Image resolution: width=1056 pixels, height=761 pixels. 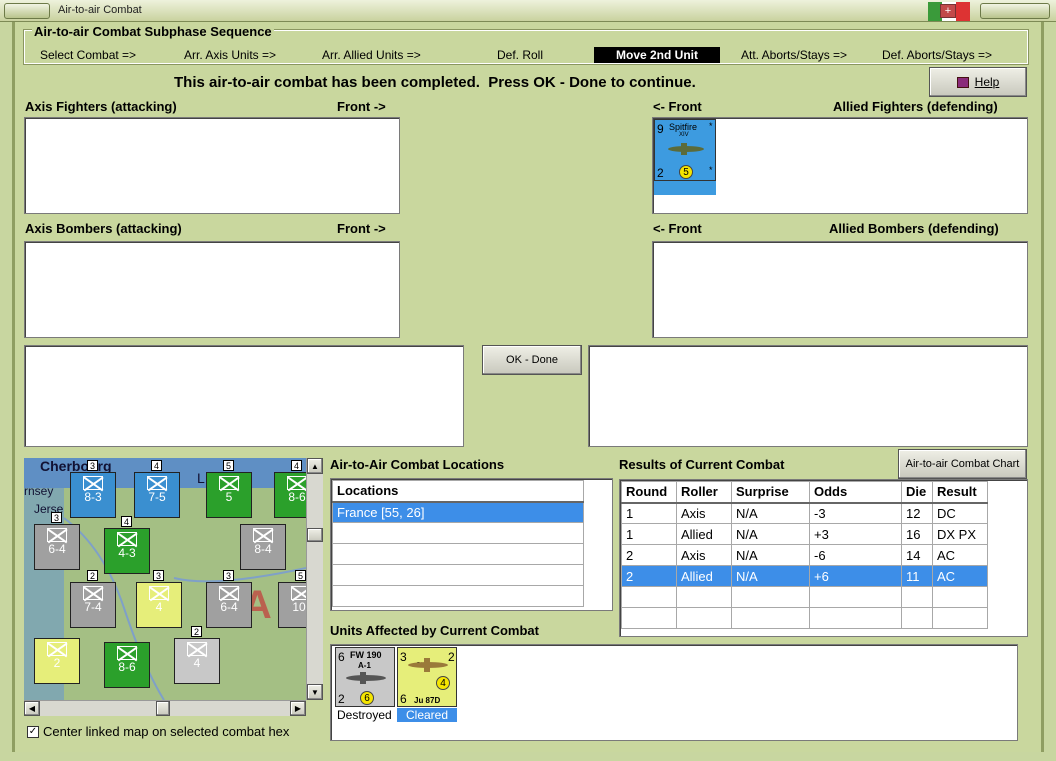 I want to click on result-cell: +6, so click(x=855, y=576).